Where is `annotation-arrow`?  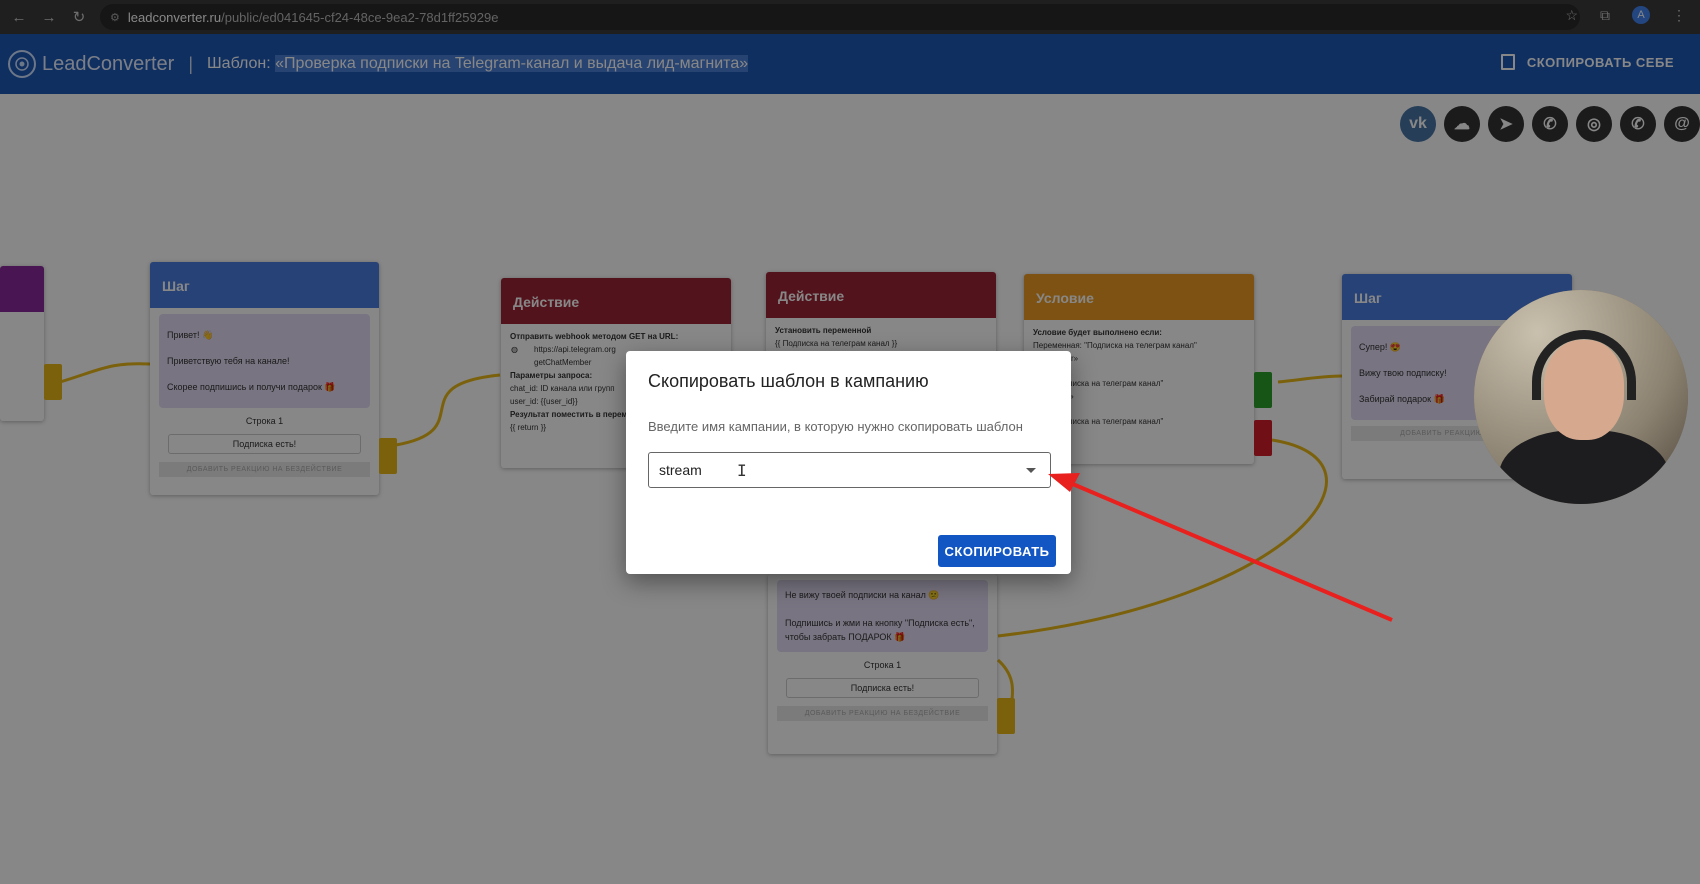 annotation-arrow is located at coordinates (1220, 547).